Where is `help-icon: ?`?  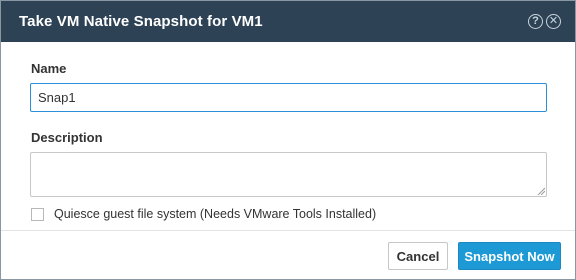
help-icon: ? is located at coordinates (535, 21).